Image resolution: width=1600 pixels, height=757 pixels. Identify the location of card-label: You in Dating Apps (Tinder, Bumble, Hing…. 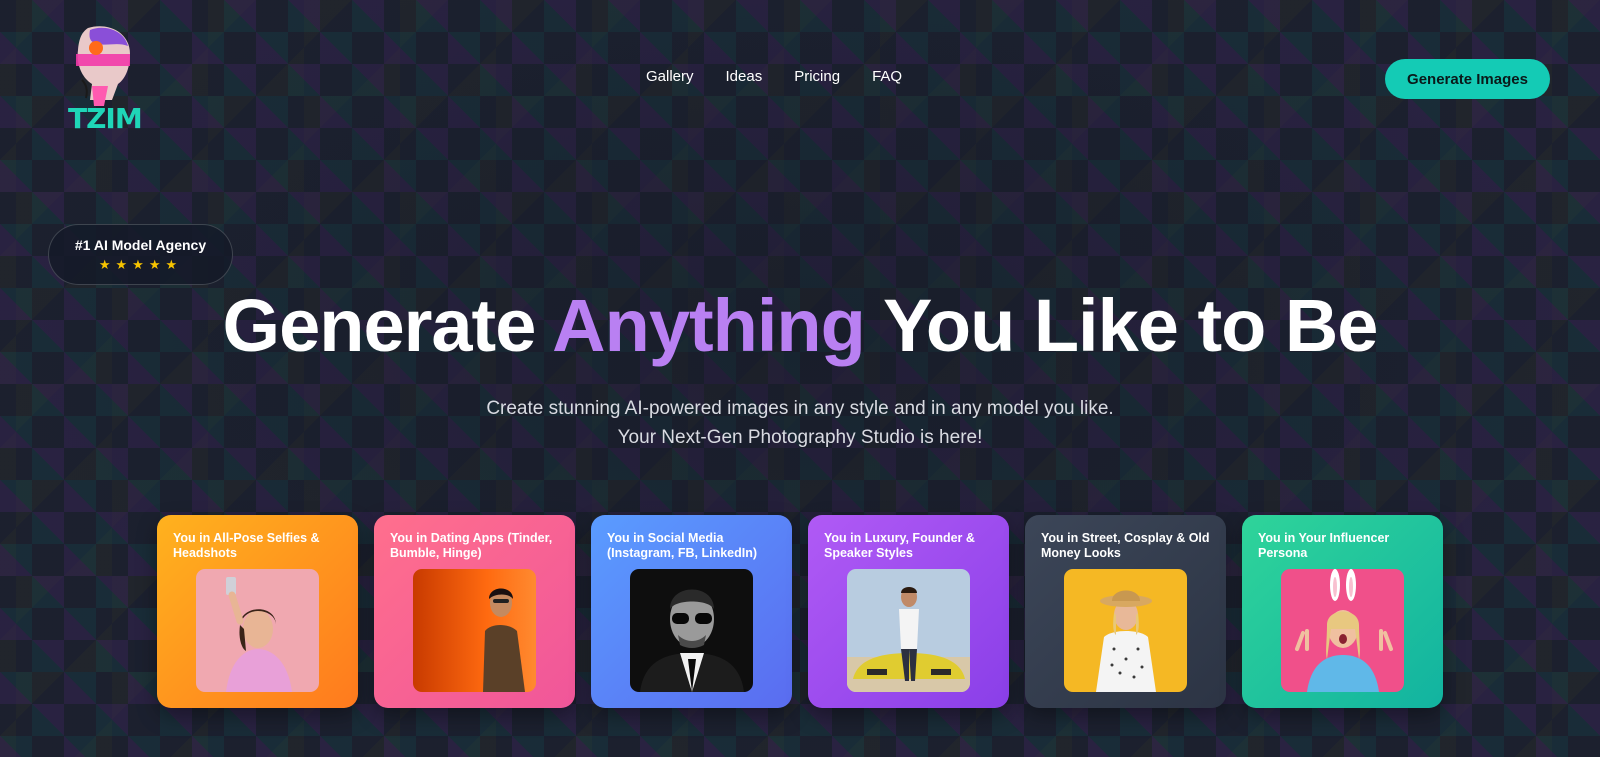
(471, 545).